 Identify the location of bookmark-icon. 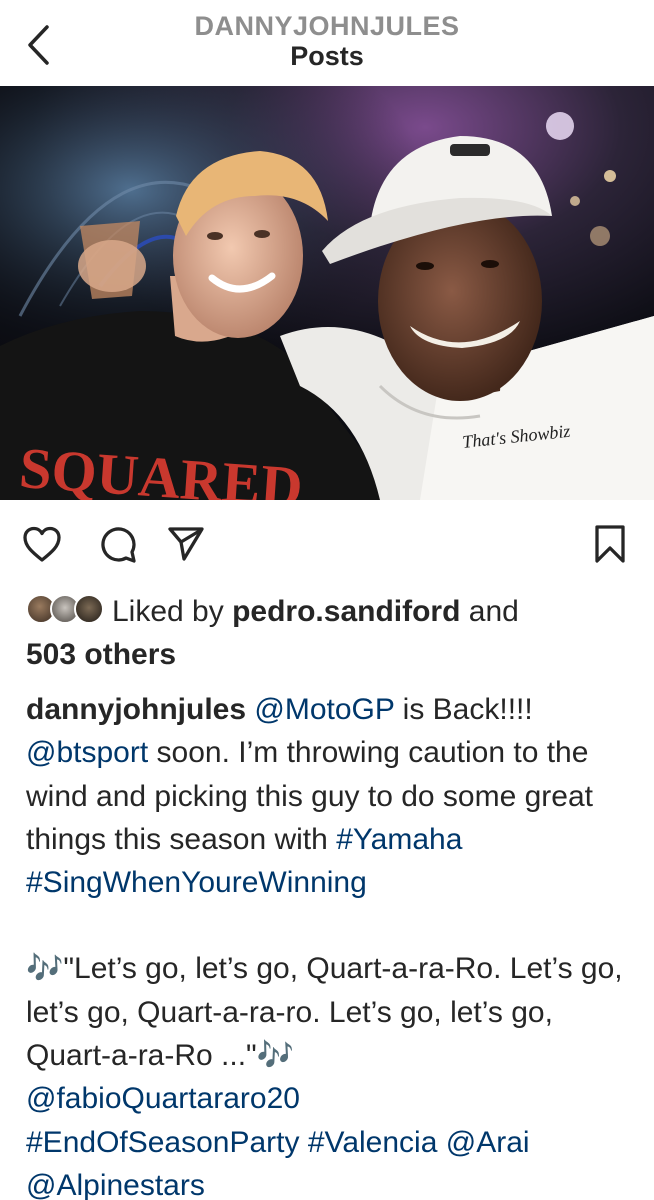
(610, 544).